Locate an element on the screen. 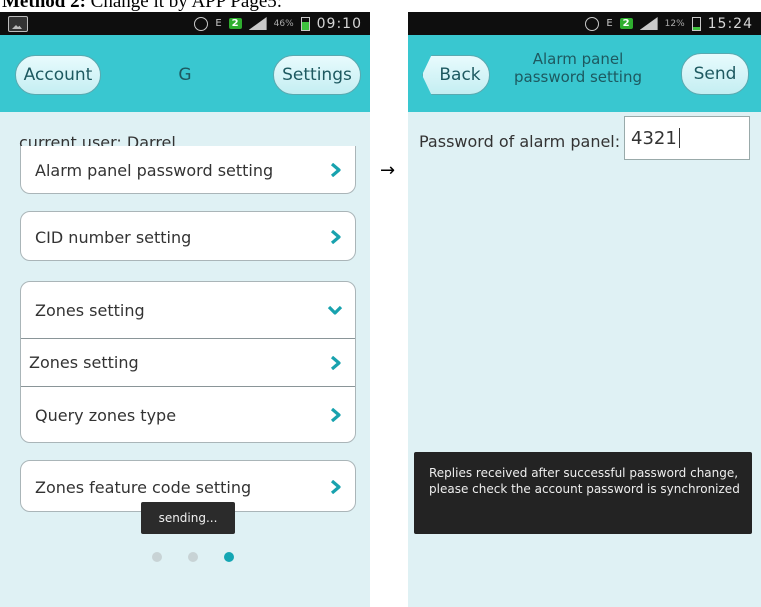 This screenshot has height=607, width=761. app-bar-title: G is located at coordinates (185, 75).